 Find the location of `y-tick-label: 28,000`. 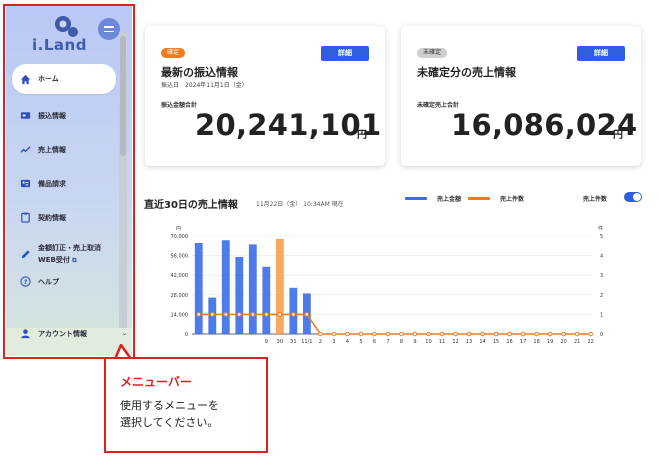

y-tick-label: 28,000 is located at coordinates (180, 296).